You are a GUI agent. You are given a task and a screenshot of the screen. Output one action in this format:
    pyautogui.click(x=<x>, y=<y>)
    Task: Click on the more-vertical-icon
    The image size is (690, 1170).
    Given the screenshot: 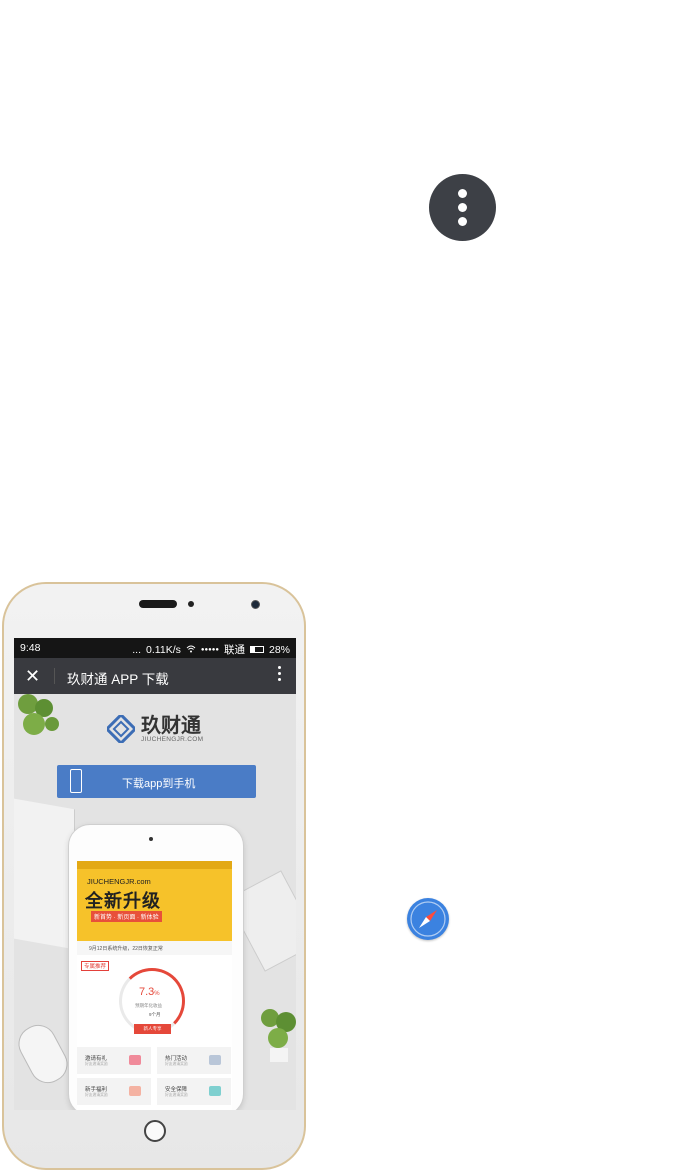 What is the action you would take?
    pyautogui.click(x=462, y=207)
    